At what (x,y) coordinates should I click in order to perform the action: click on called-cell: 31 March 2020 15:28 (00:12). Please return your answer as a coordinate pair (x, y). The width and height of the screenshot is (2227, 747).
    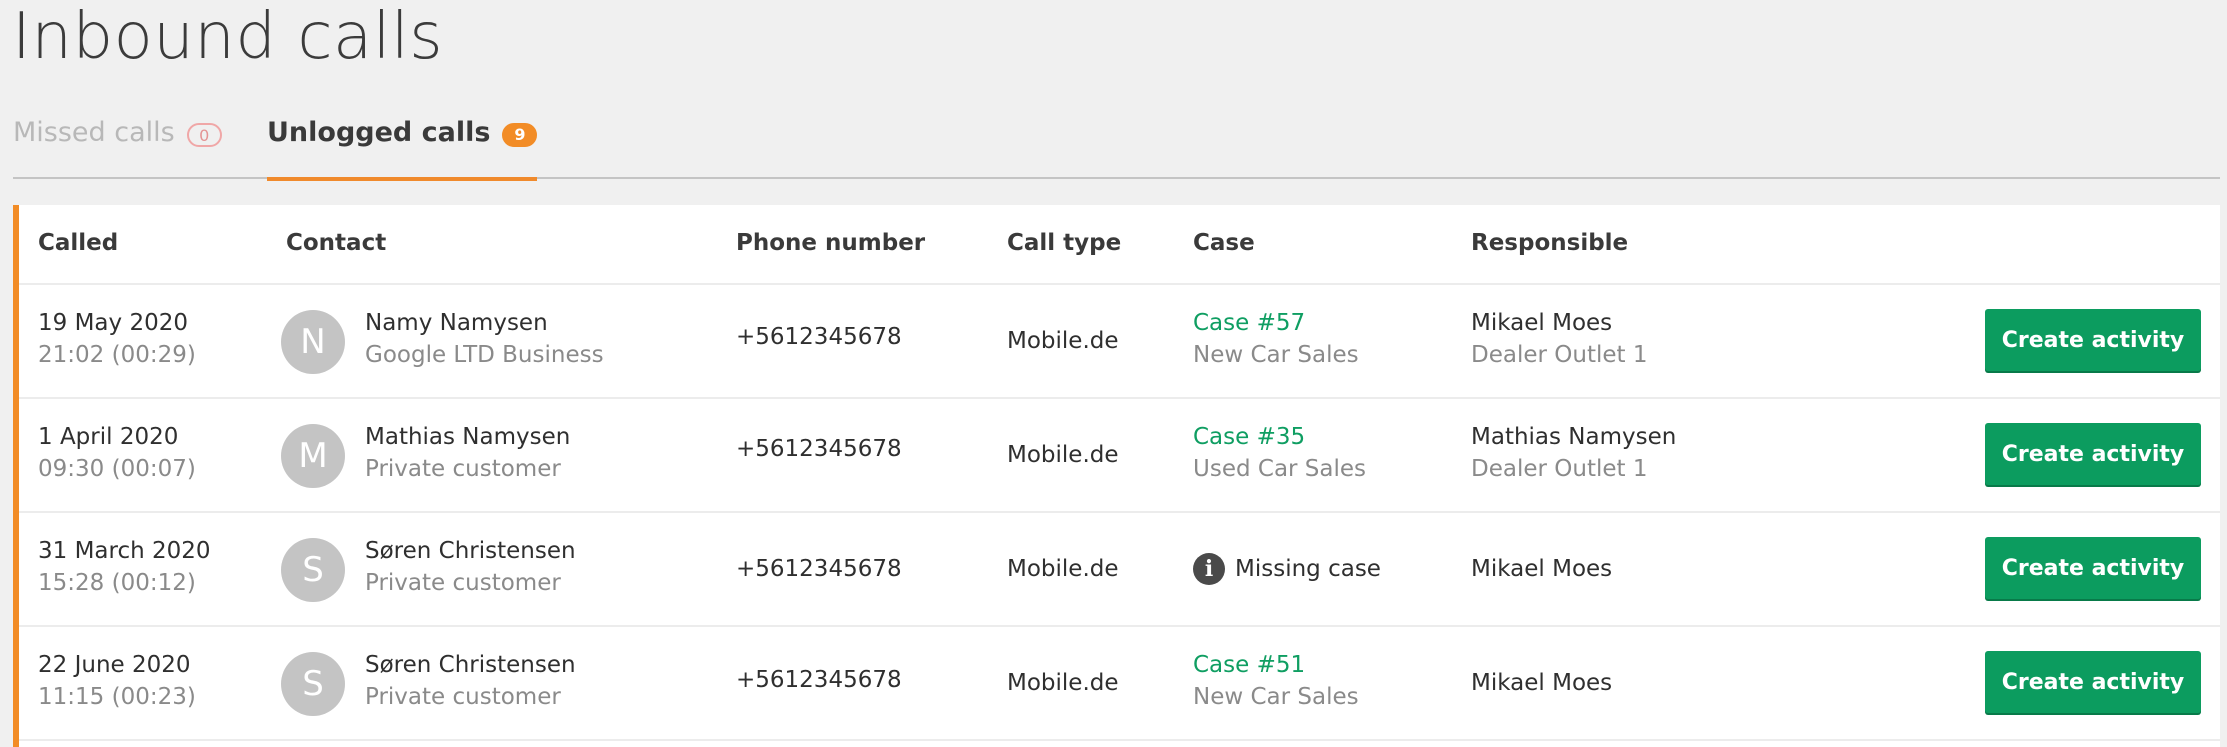
    Looking at the image, I should click on (124, 567).